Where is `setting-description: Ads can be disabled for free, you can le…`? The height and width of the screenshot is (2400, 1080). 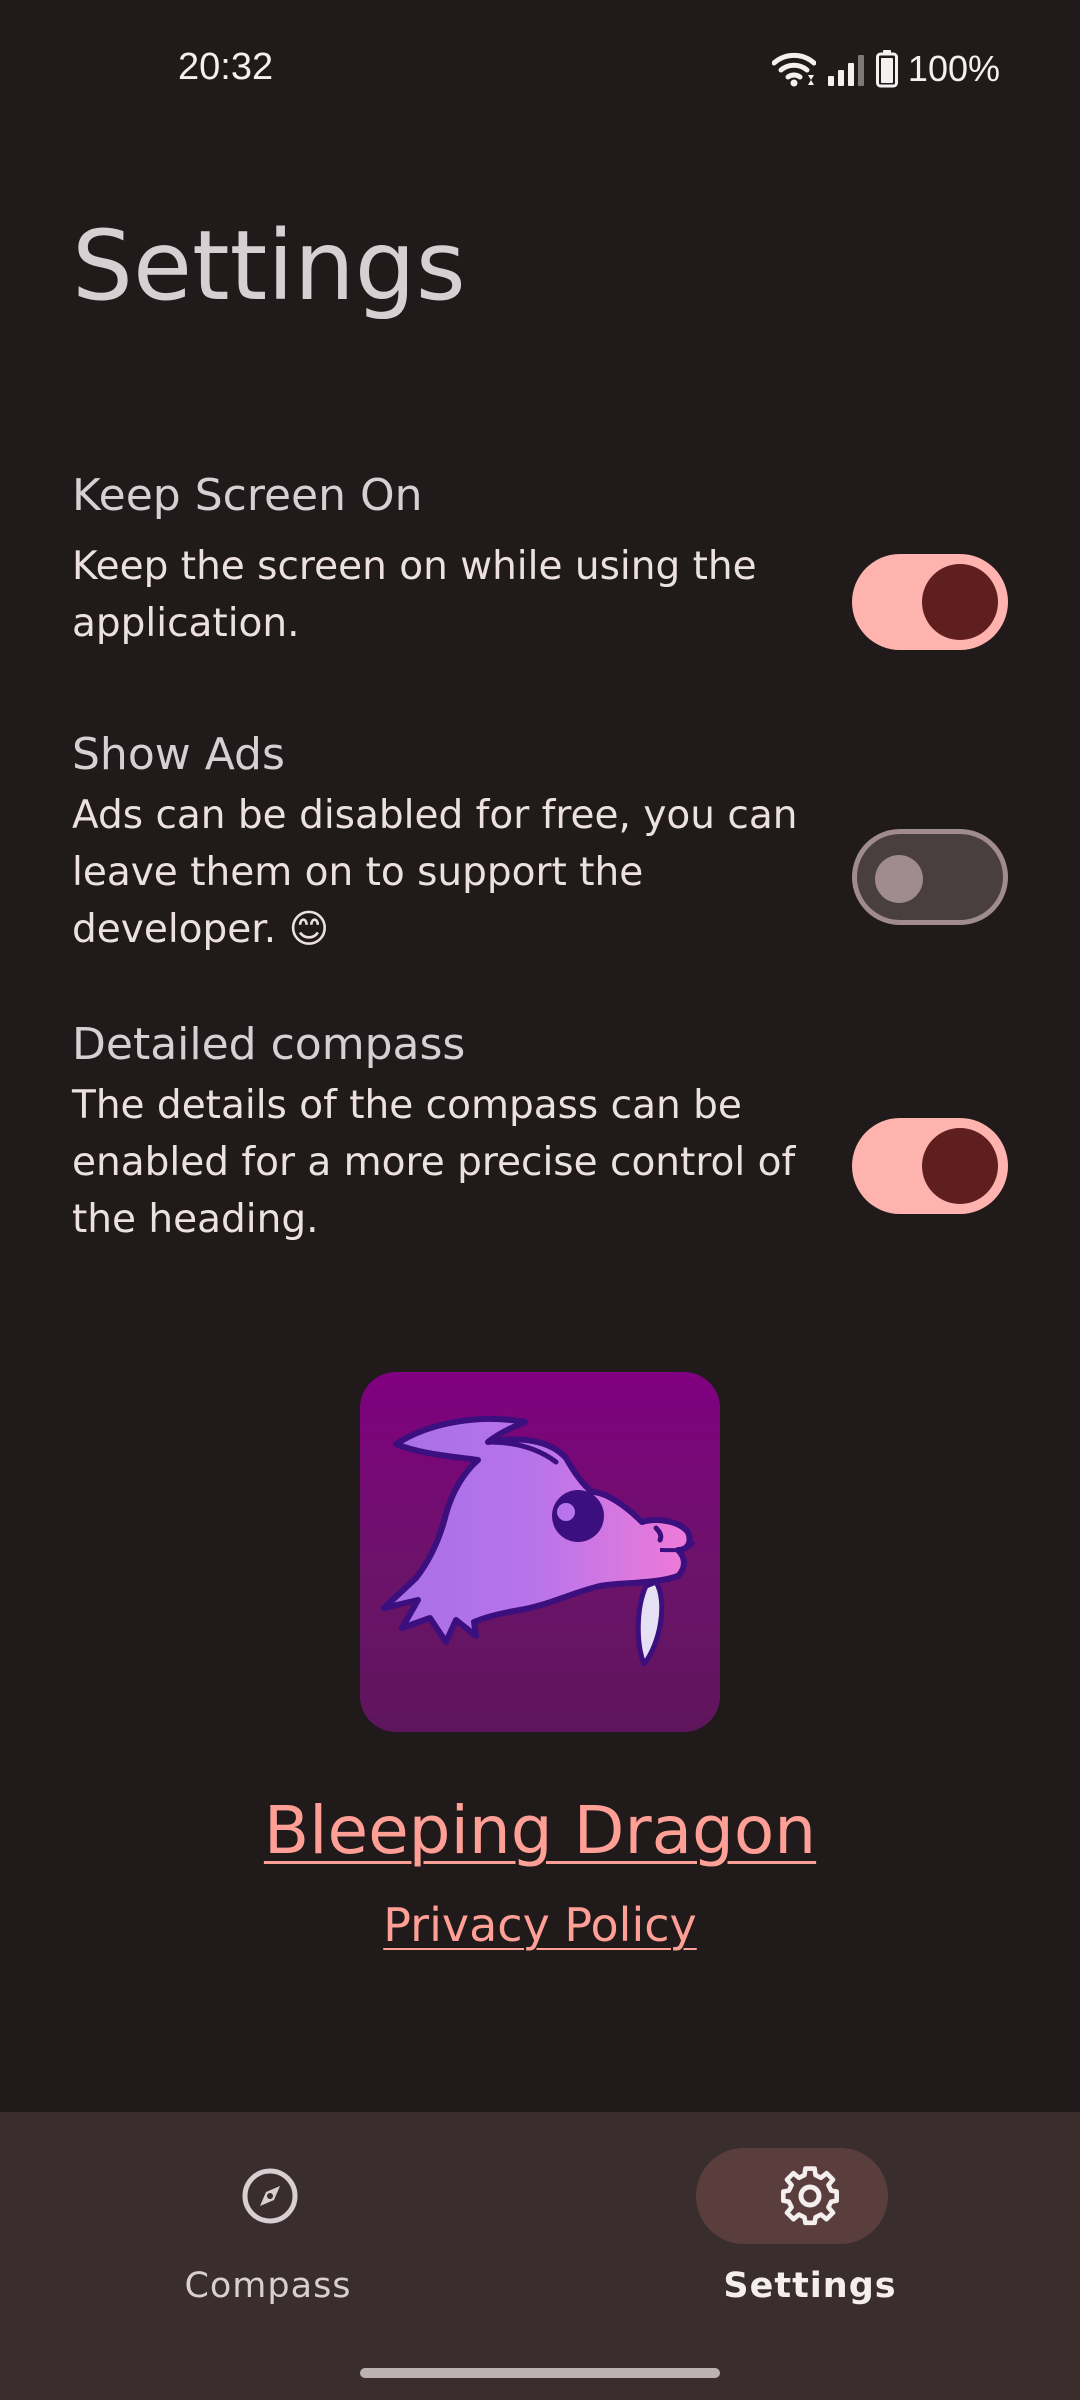
setting-description: Ads can be disabled for free, you can le… is located at coordinates (435, 872).